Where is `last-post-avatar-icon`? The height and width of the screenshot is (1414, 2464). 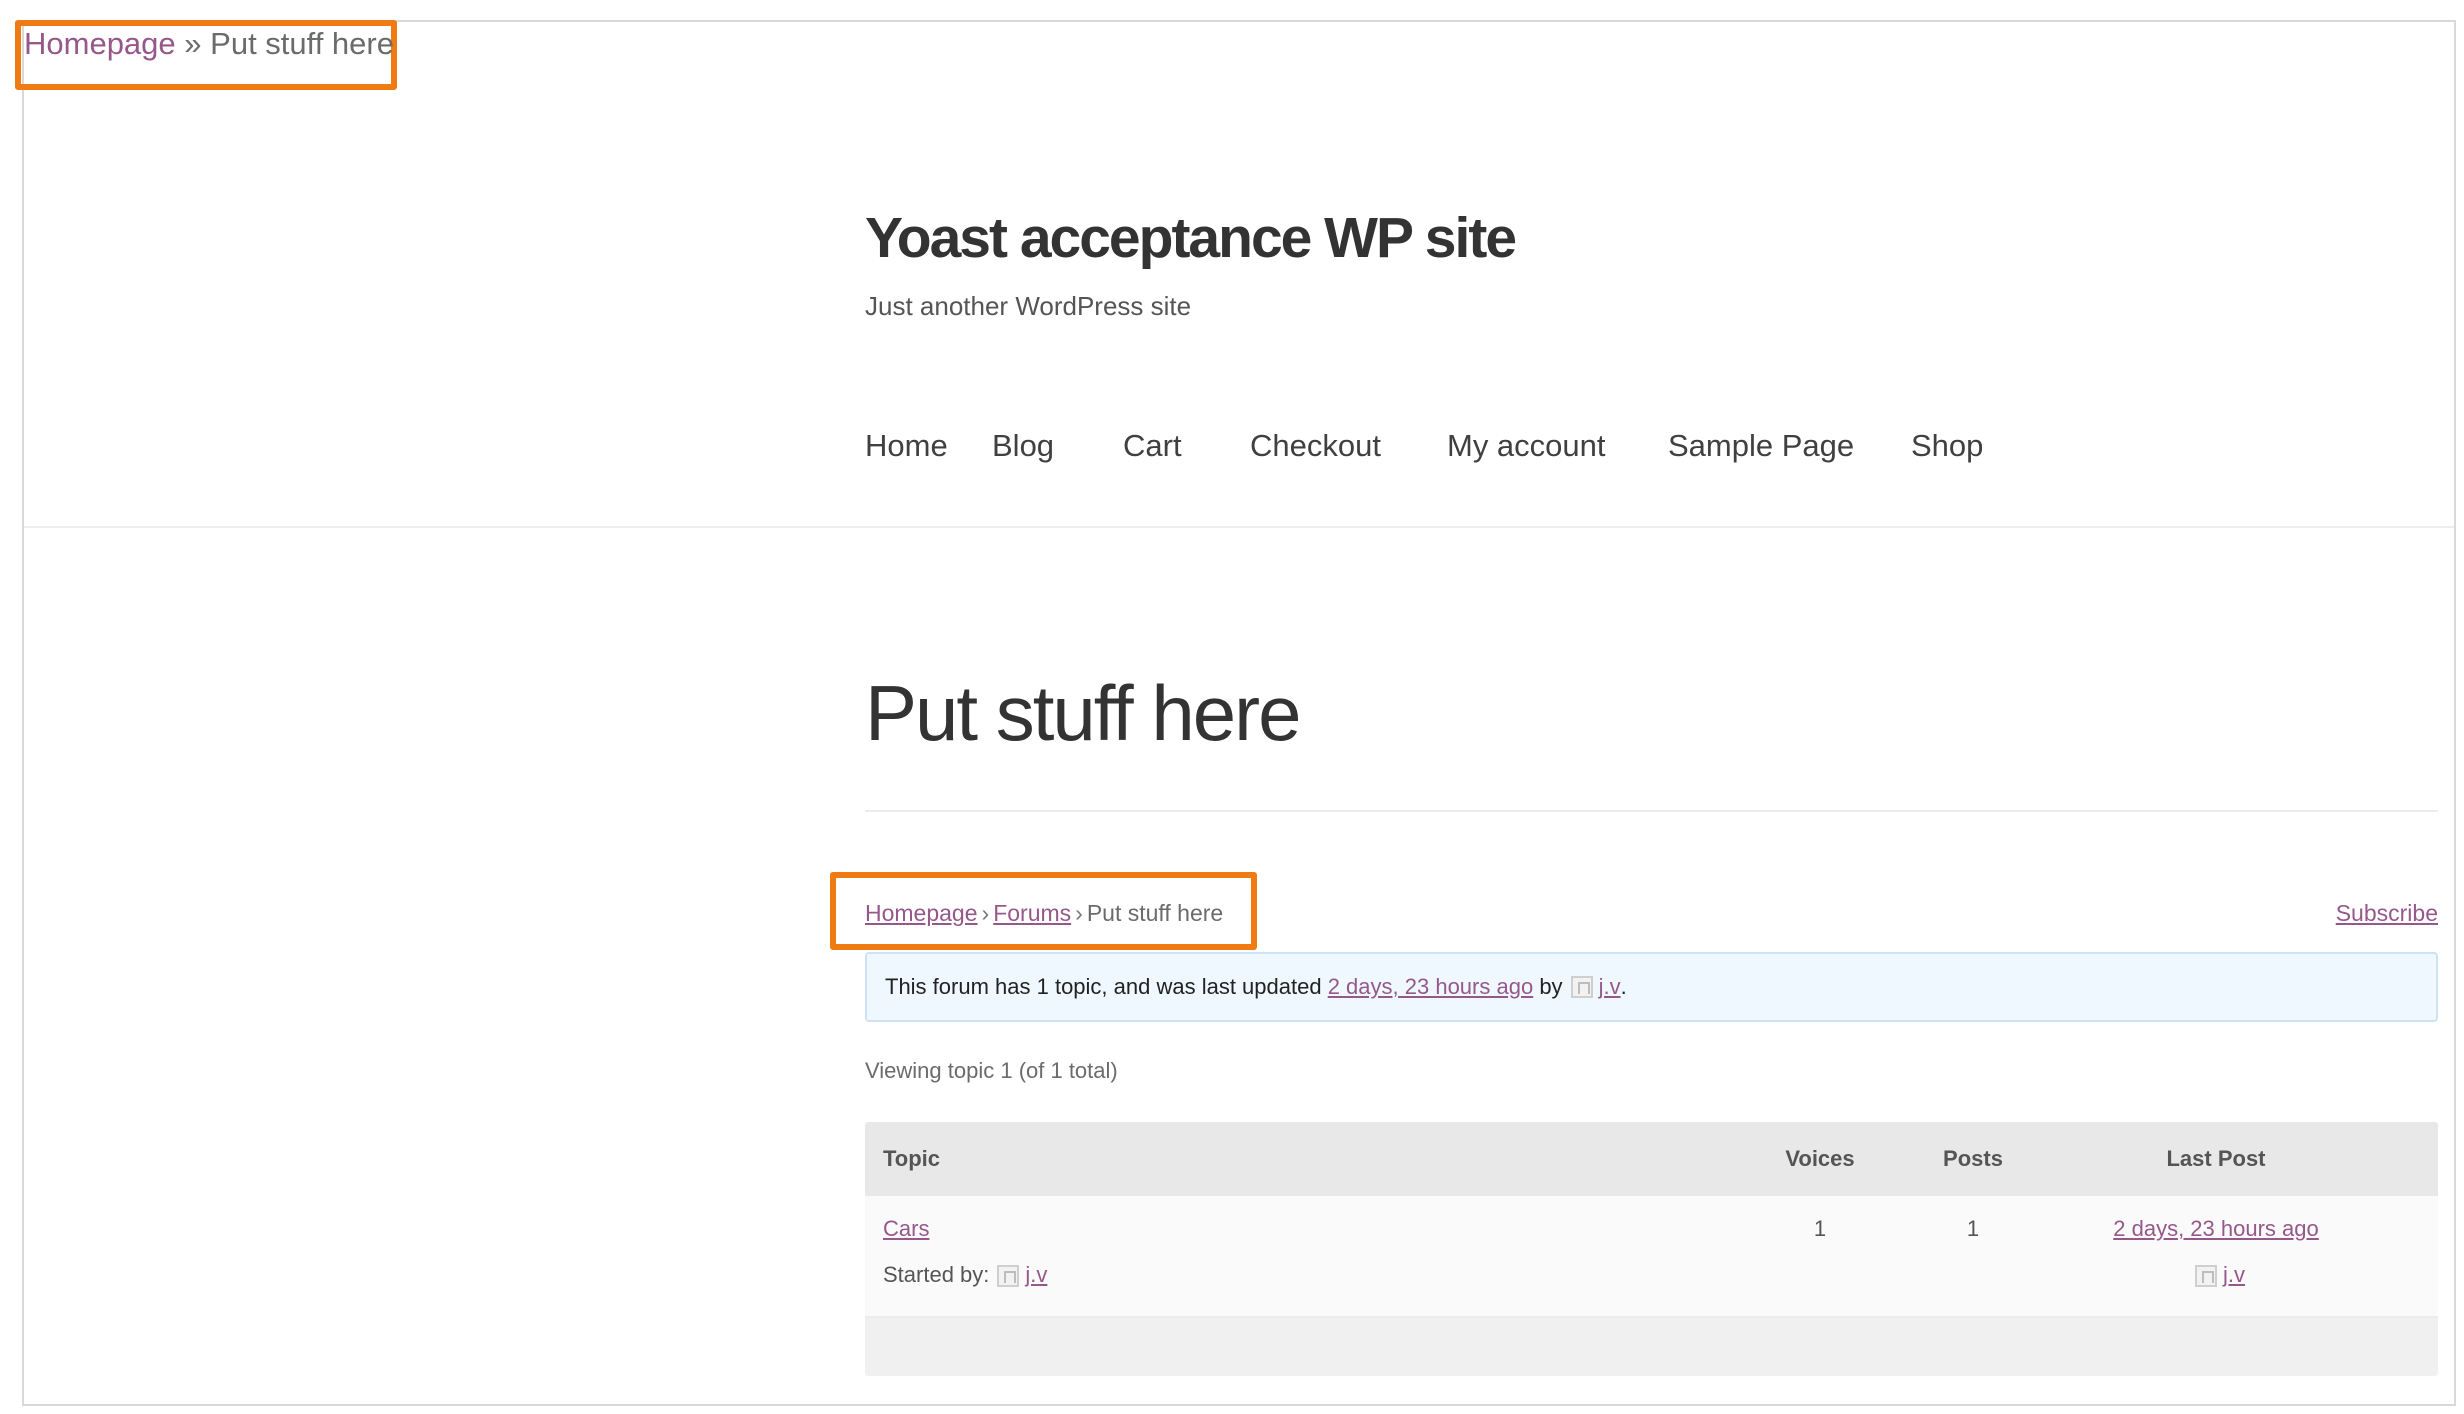
last-post-avatar-icon is located at coordinates (2206, 1276).